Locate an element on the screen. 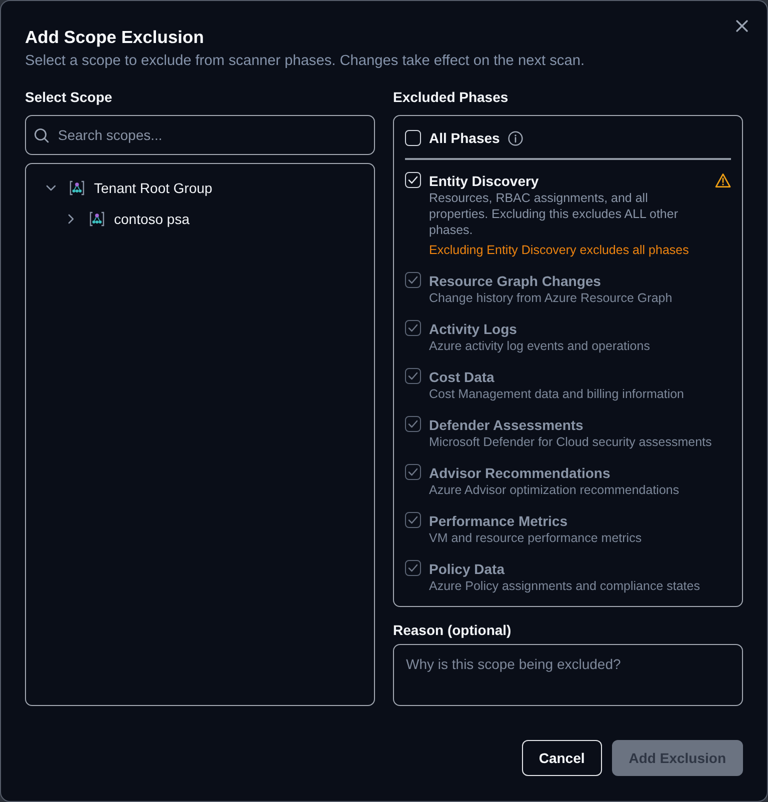 The image size is (768, 802). phase-title: Activity Logs is located at coordinates (473, 329).